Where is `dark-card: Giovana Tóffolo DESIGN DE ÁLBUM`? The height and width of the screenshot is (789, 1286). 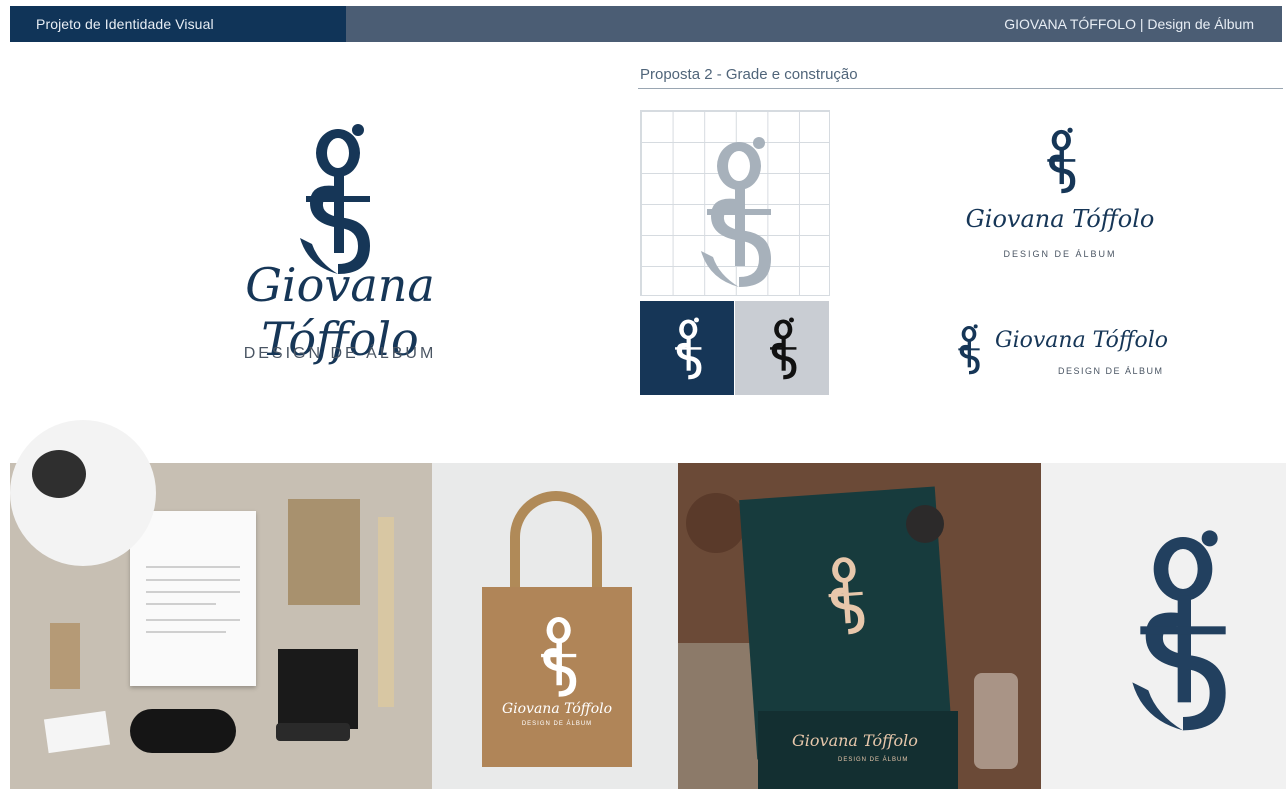 dark-card: Giovana Tóffolo DESIGN DE ÁLBUM is located at coordinates (858, 750).